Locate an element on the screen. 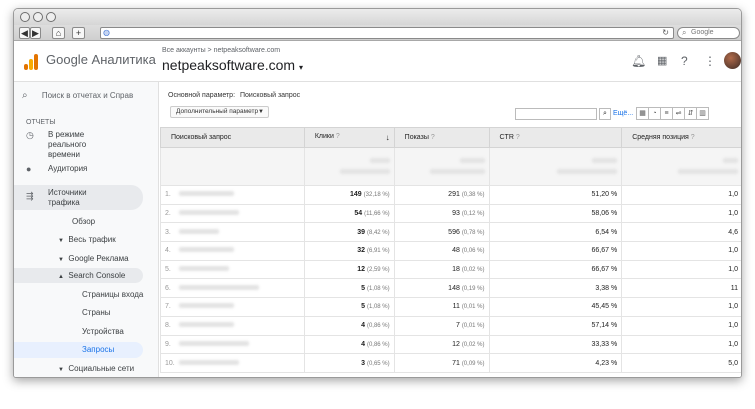 The image size is (755, 409). impressions-cell: 596 (0,78 %) is located at coordinates (441, 232).